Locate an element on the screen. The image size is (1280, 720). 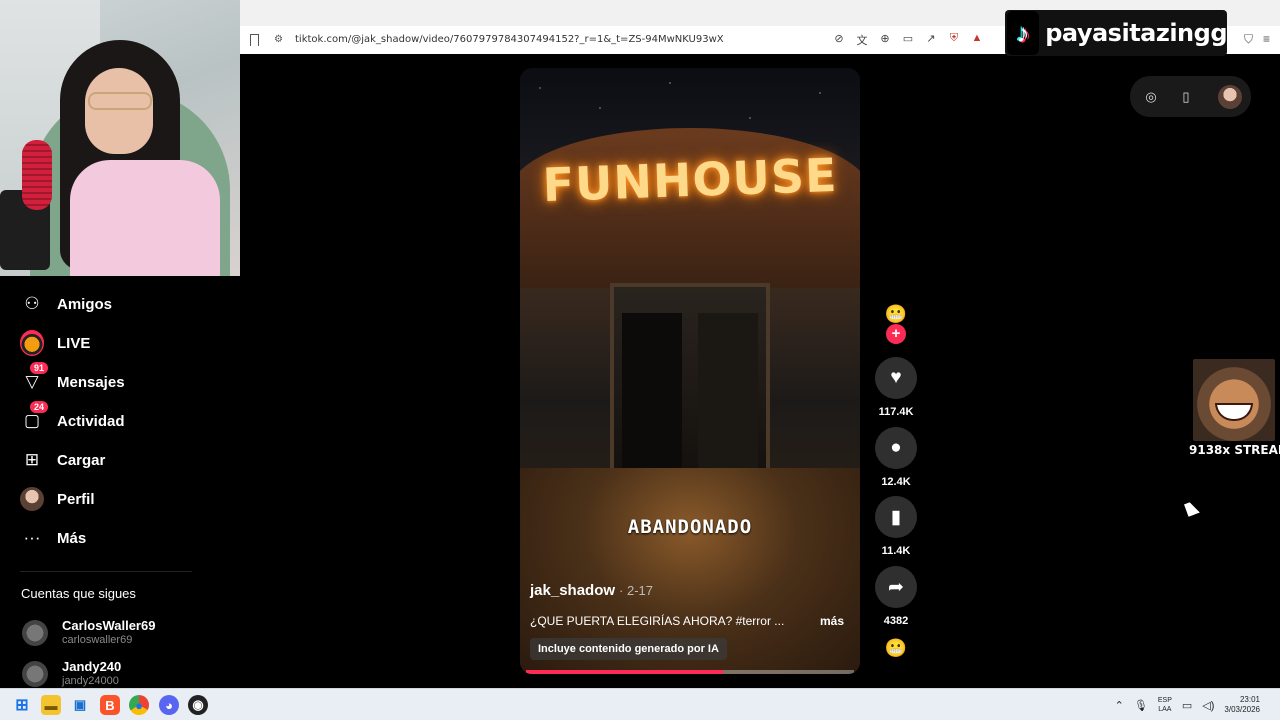
ai-content-label: Incluye contenido generado por IA is located at coordinates (628, 649).